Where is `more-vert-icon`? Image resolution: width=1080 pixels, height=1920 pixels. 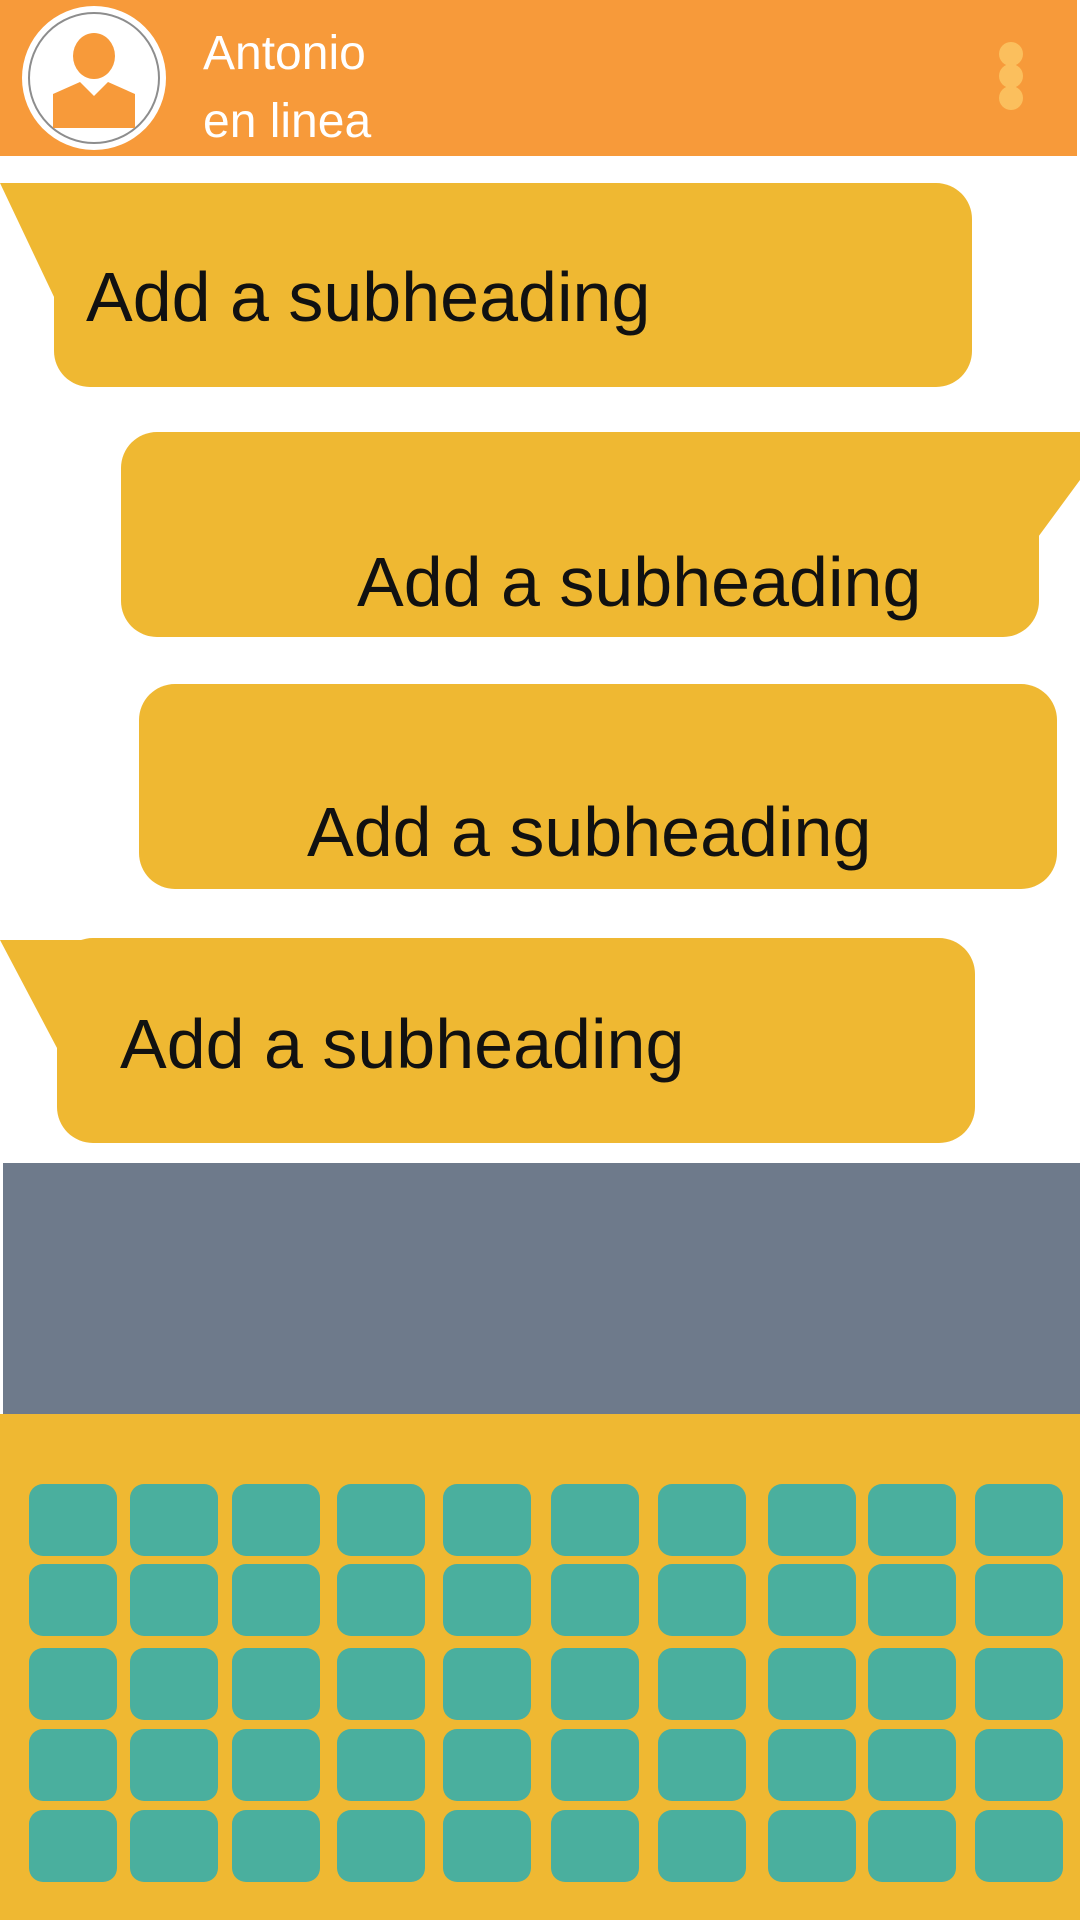 more-vert-icon is located at coordinates (1011, 76).